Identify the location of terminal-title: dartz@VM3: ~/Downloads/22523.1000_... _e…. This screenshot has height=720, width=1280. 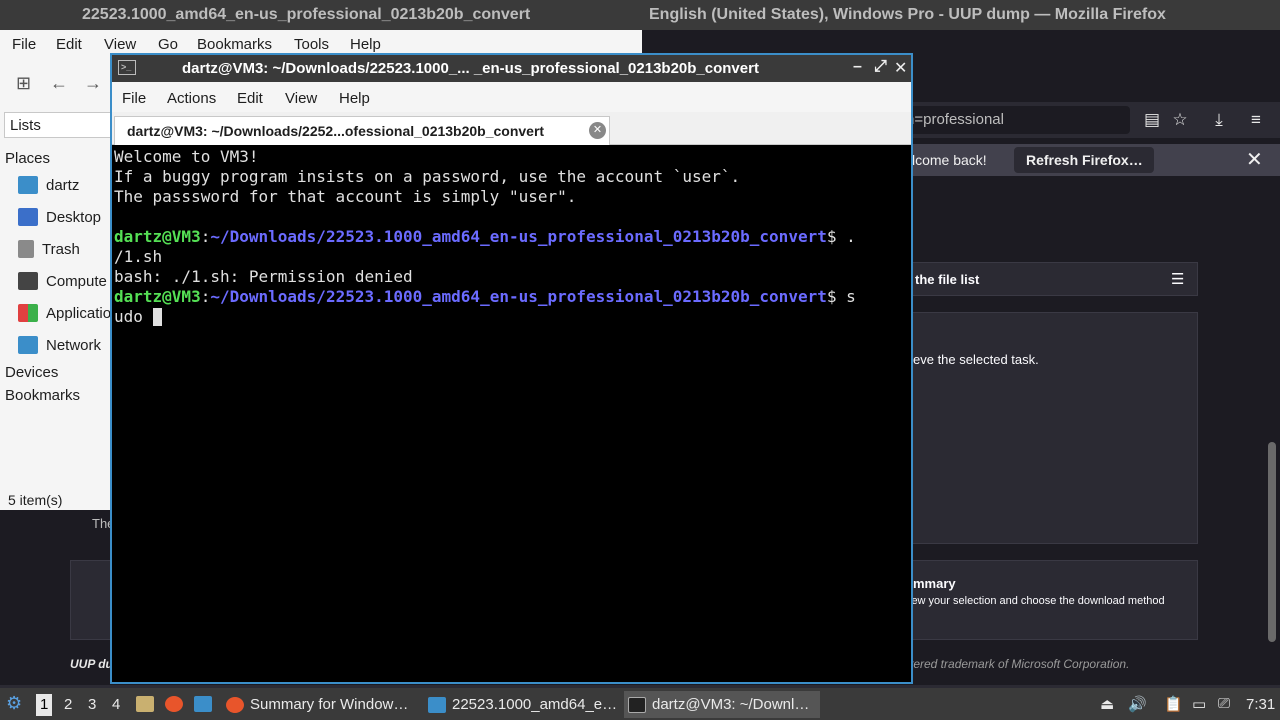
(470, 68).